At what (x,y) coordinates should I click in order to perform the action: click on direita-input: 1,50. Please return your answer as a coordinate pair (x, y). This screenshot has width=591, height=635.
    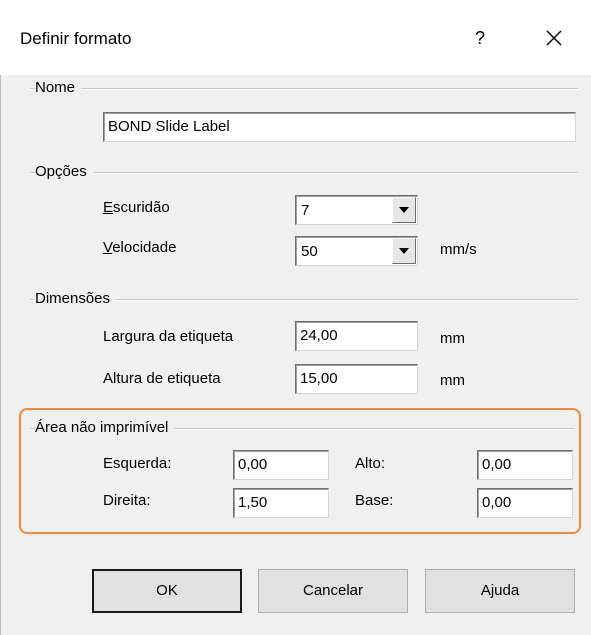
    Looking at the image, I should click on (281, 503).